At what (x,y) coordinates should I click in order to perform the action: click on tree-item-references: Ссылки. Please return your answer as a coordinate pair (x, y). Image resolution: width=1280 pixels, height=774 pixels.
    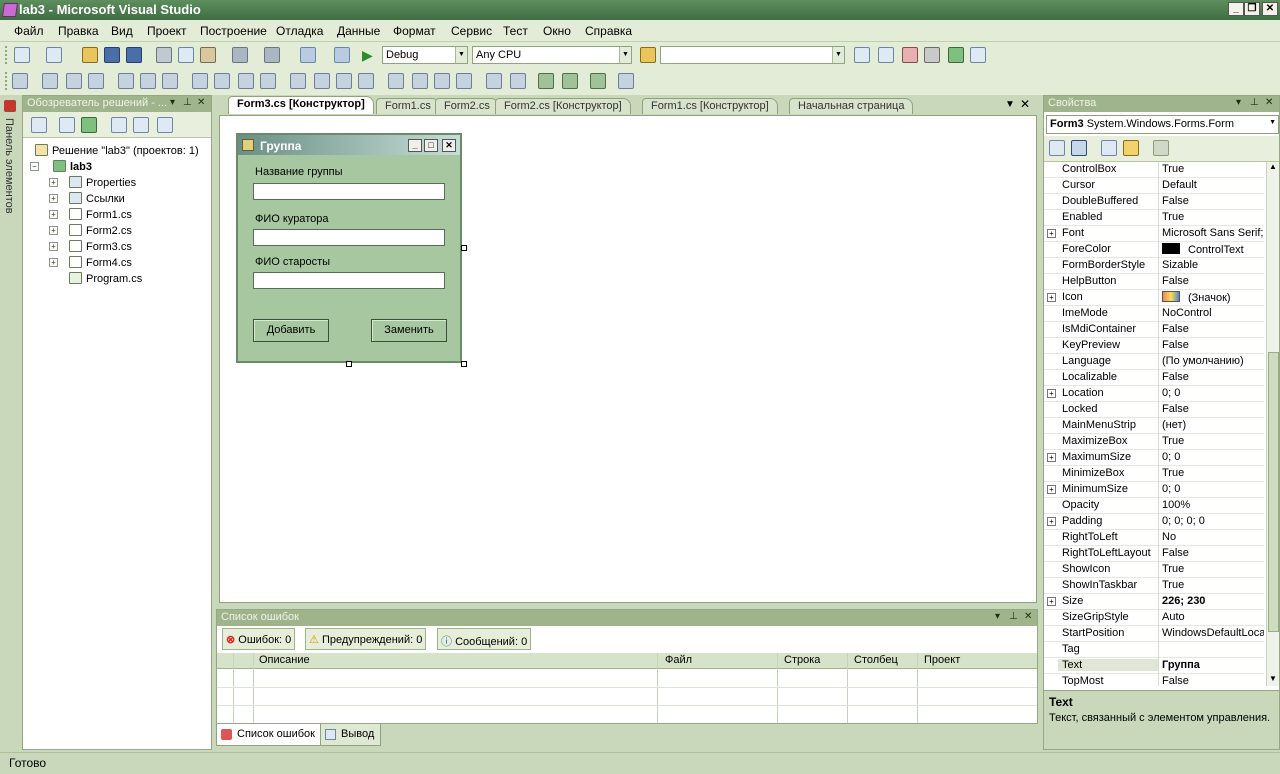
    Looking at the image, I should click on (97, 198).